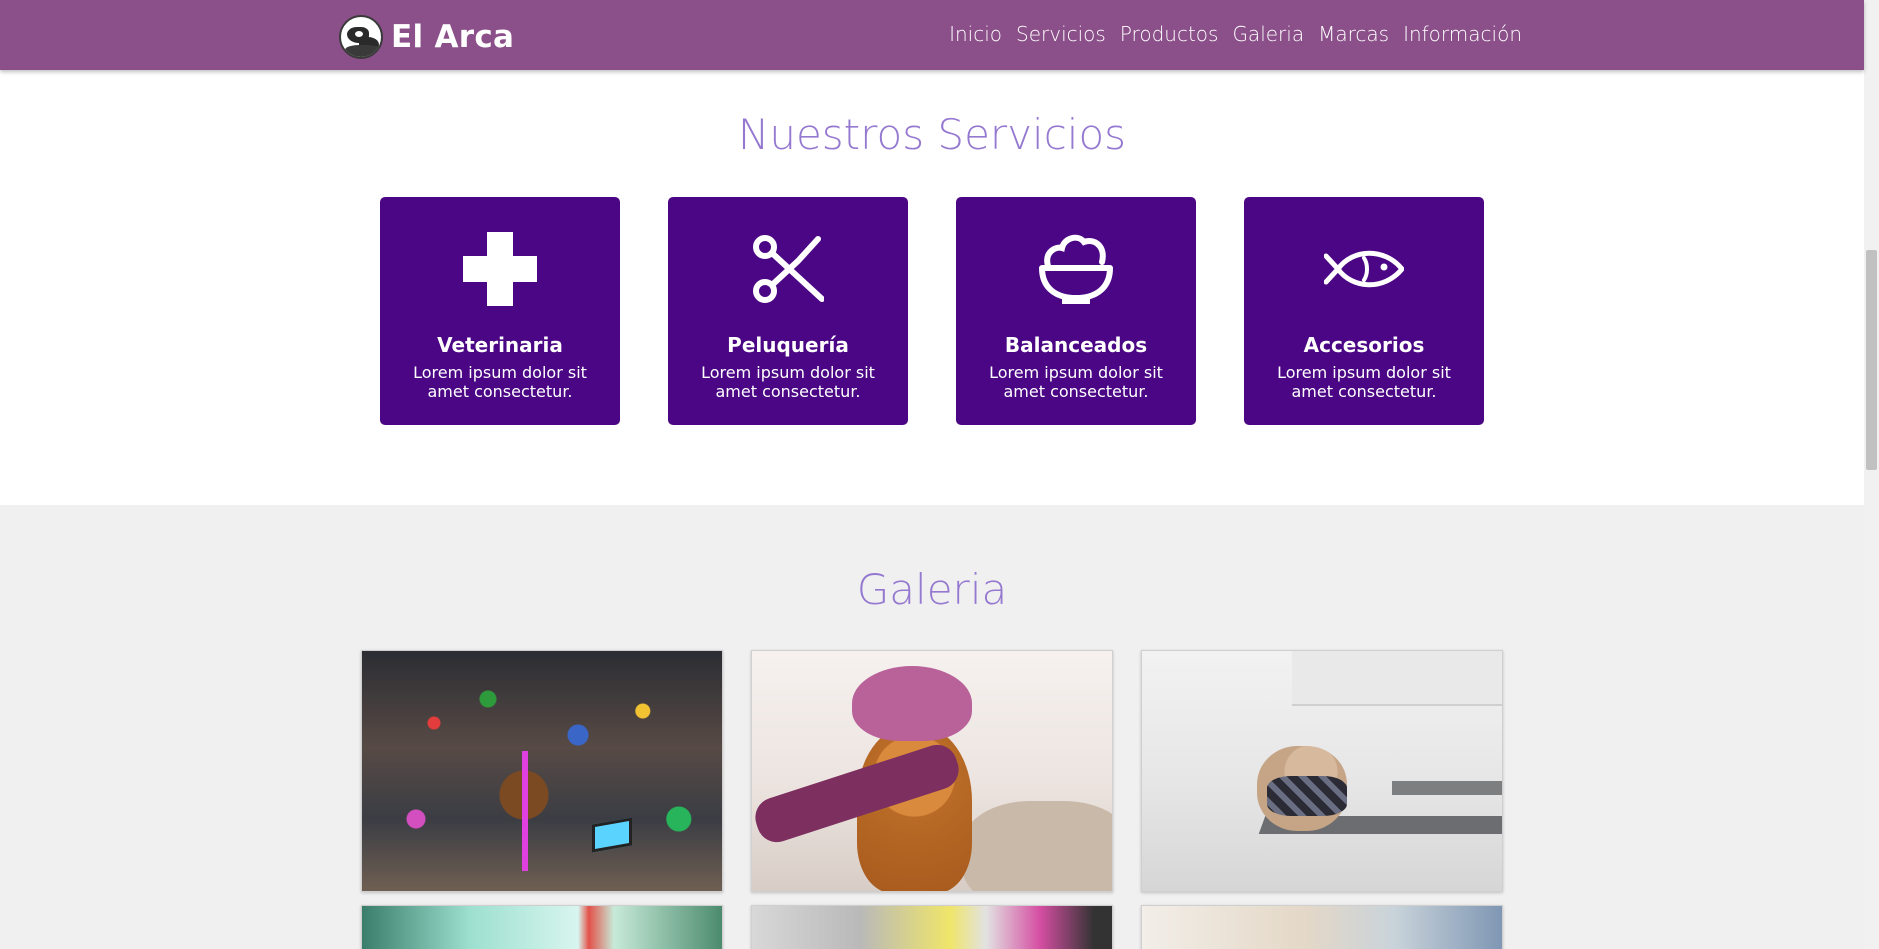 Image resolution: width=1879 pixels, height=949 pixels. What do you see at coordinates (932, 771) in the screenshot?
I see `gallery-image-dog-grooming` at bounding box center [932, 771].